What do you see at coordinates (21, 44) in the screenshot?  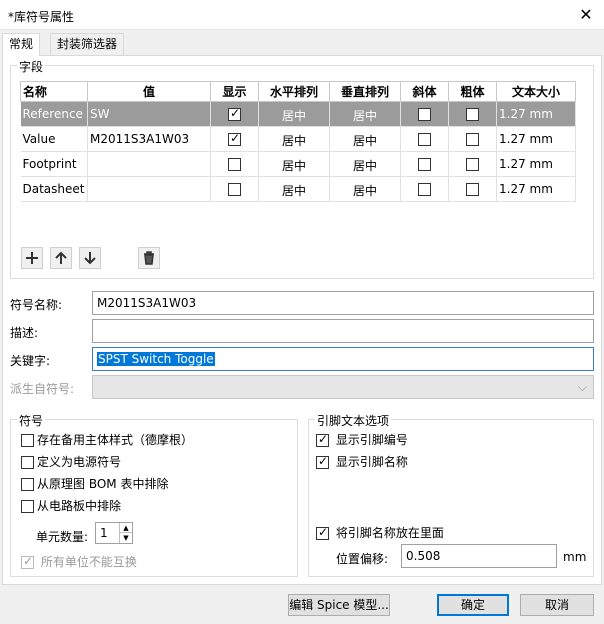 I see `tab-general: 常规` at bounding box center [21, 44].